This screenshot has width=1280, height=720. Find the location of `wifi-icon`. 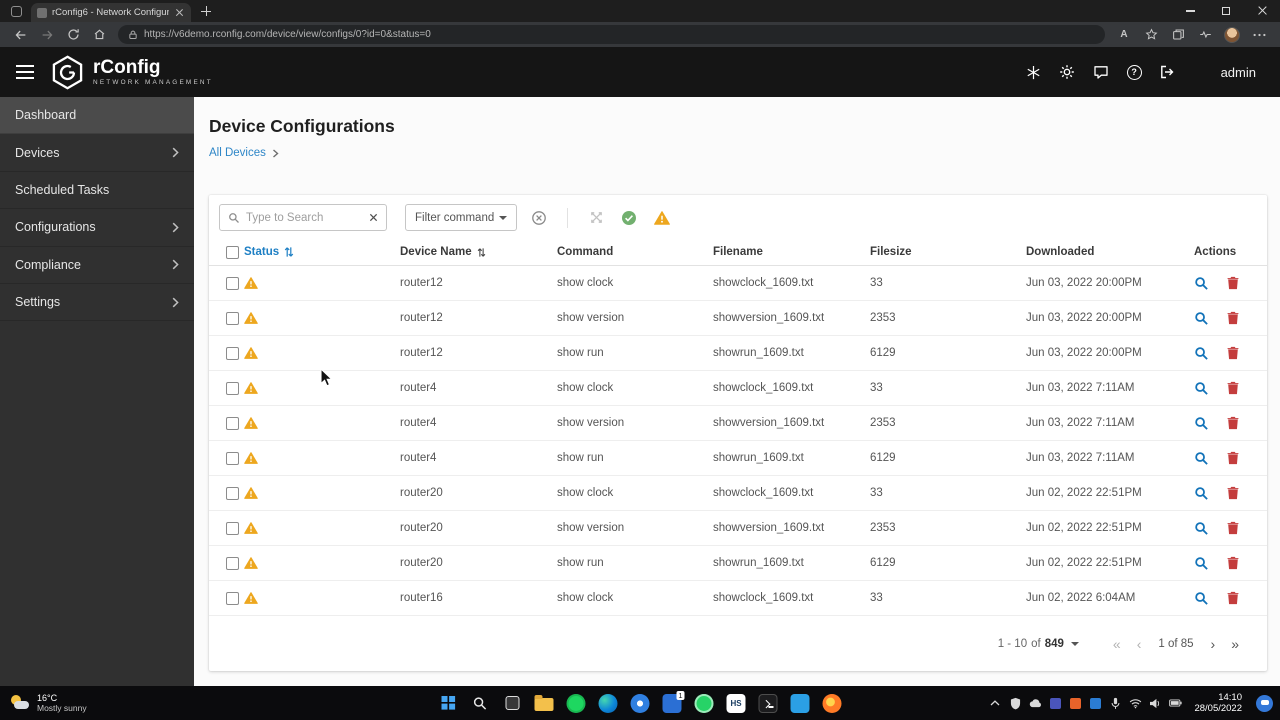

wifi-icon is located at coordinates (1135, 703).